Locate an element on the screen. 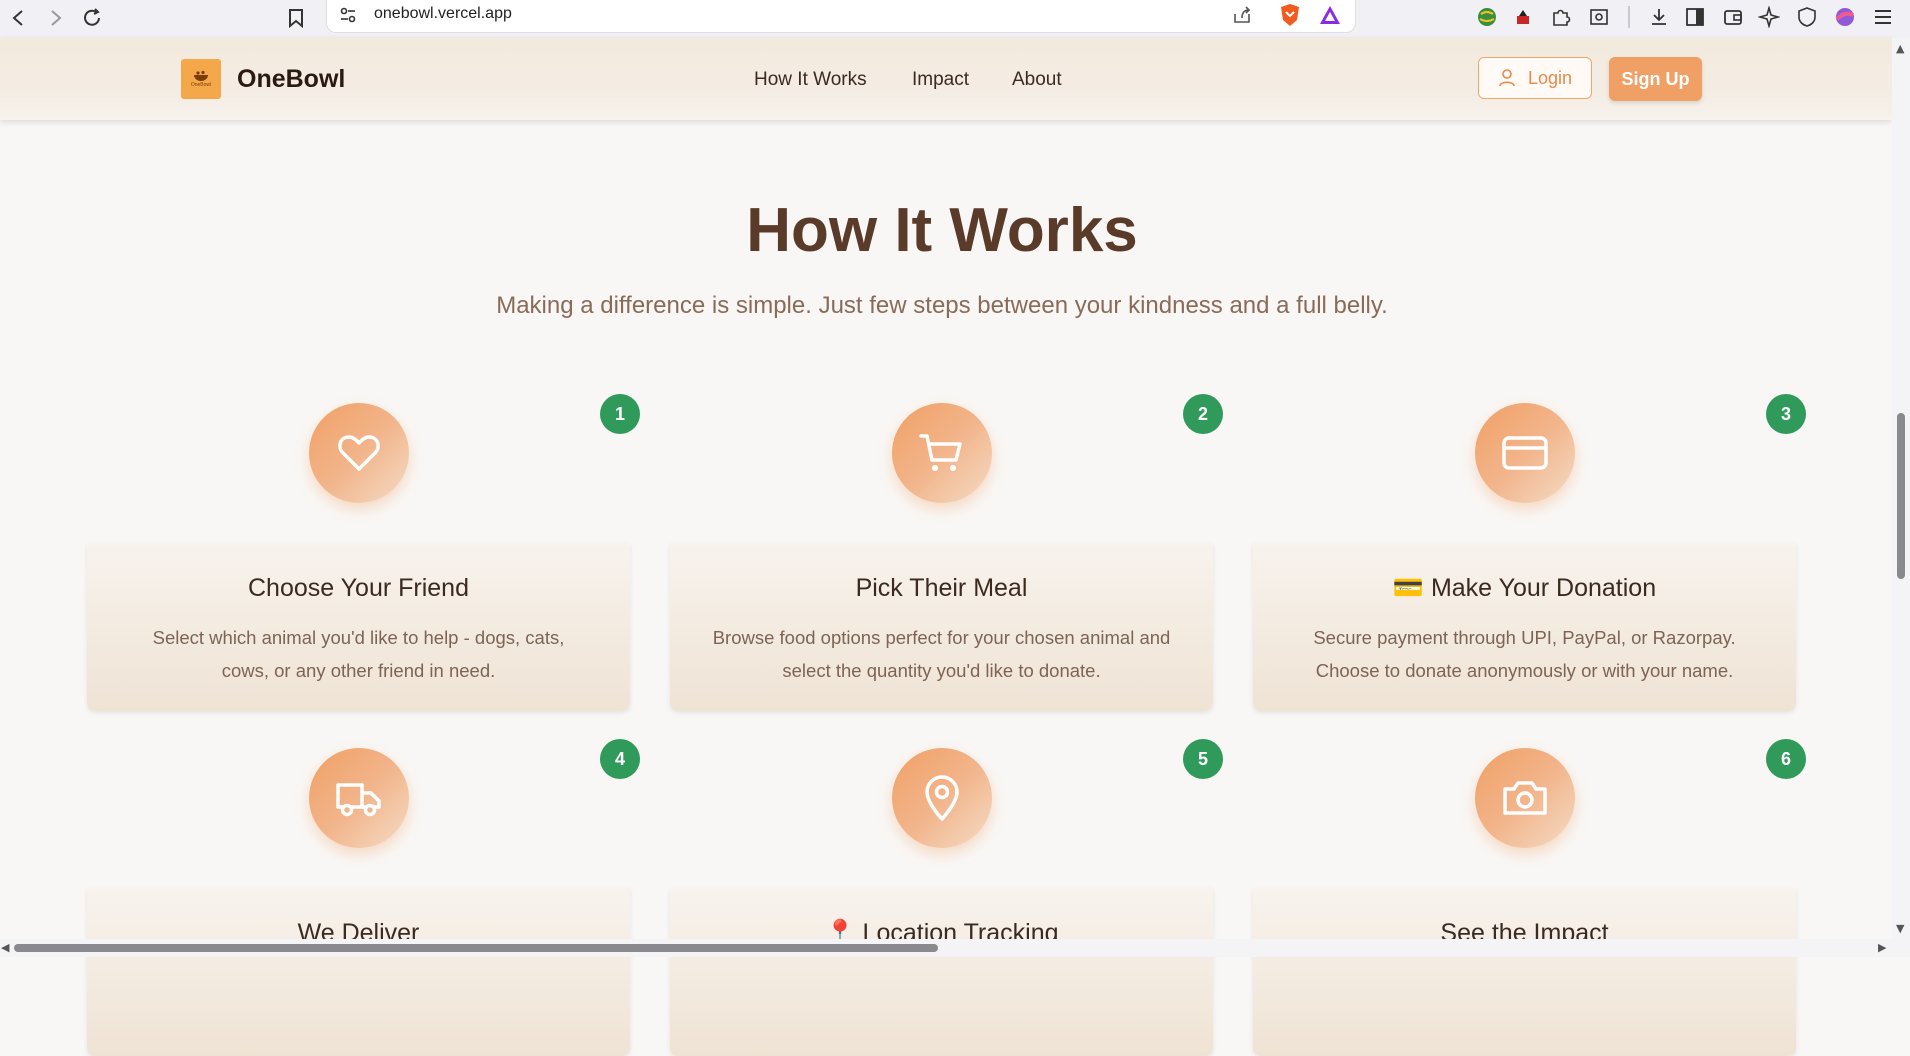 This screenshot has height=1056, width=1910. map-pin-icon is located at coordinates (942, 798).